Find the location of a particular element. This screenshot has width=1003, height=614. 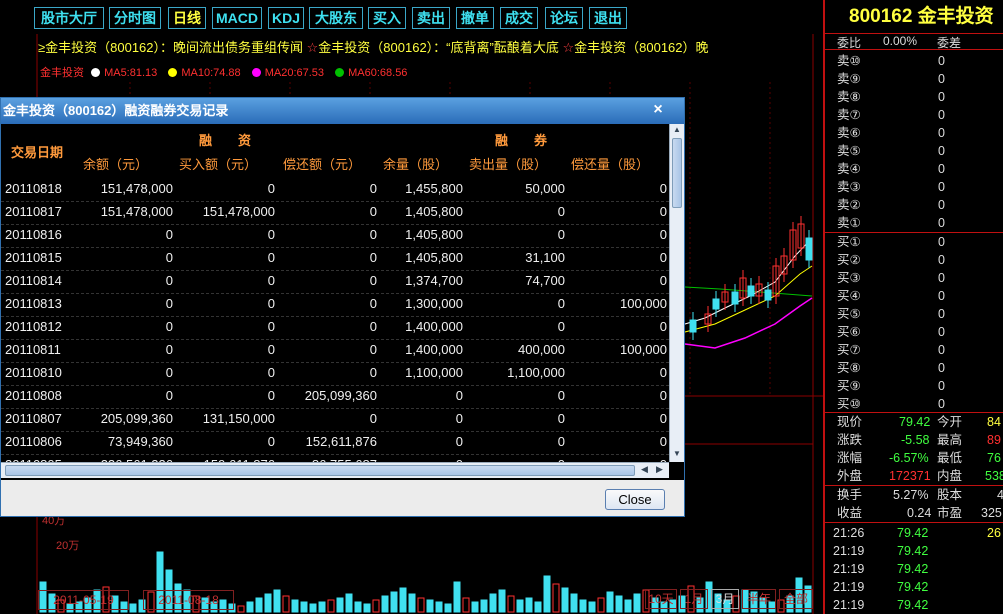

macd-button: MACD is located at coordinates (237, 18).